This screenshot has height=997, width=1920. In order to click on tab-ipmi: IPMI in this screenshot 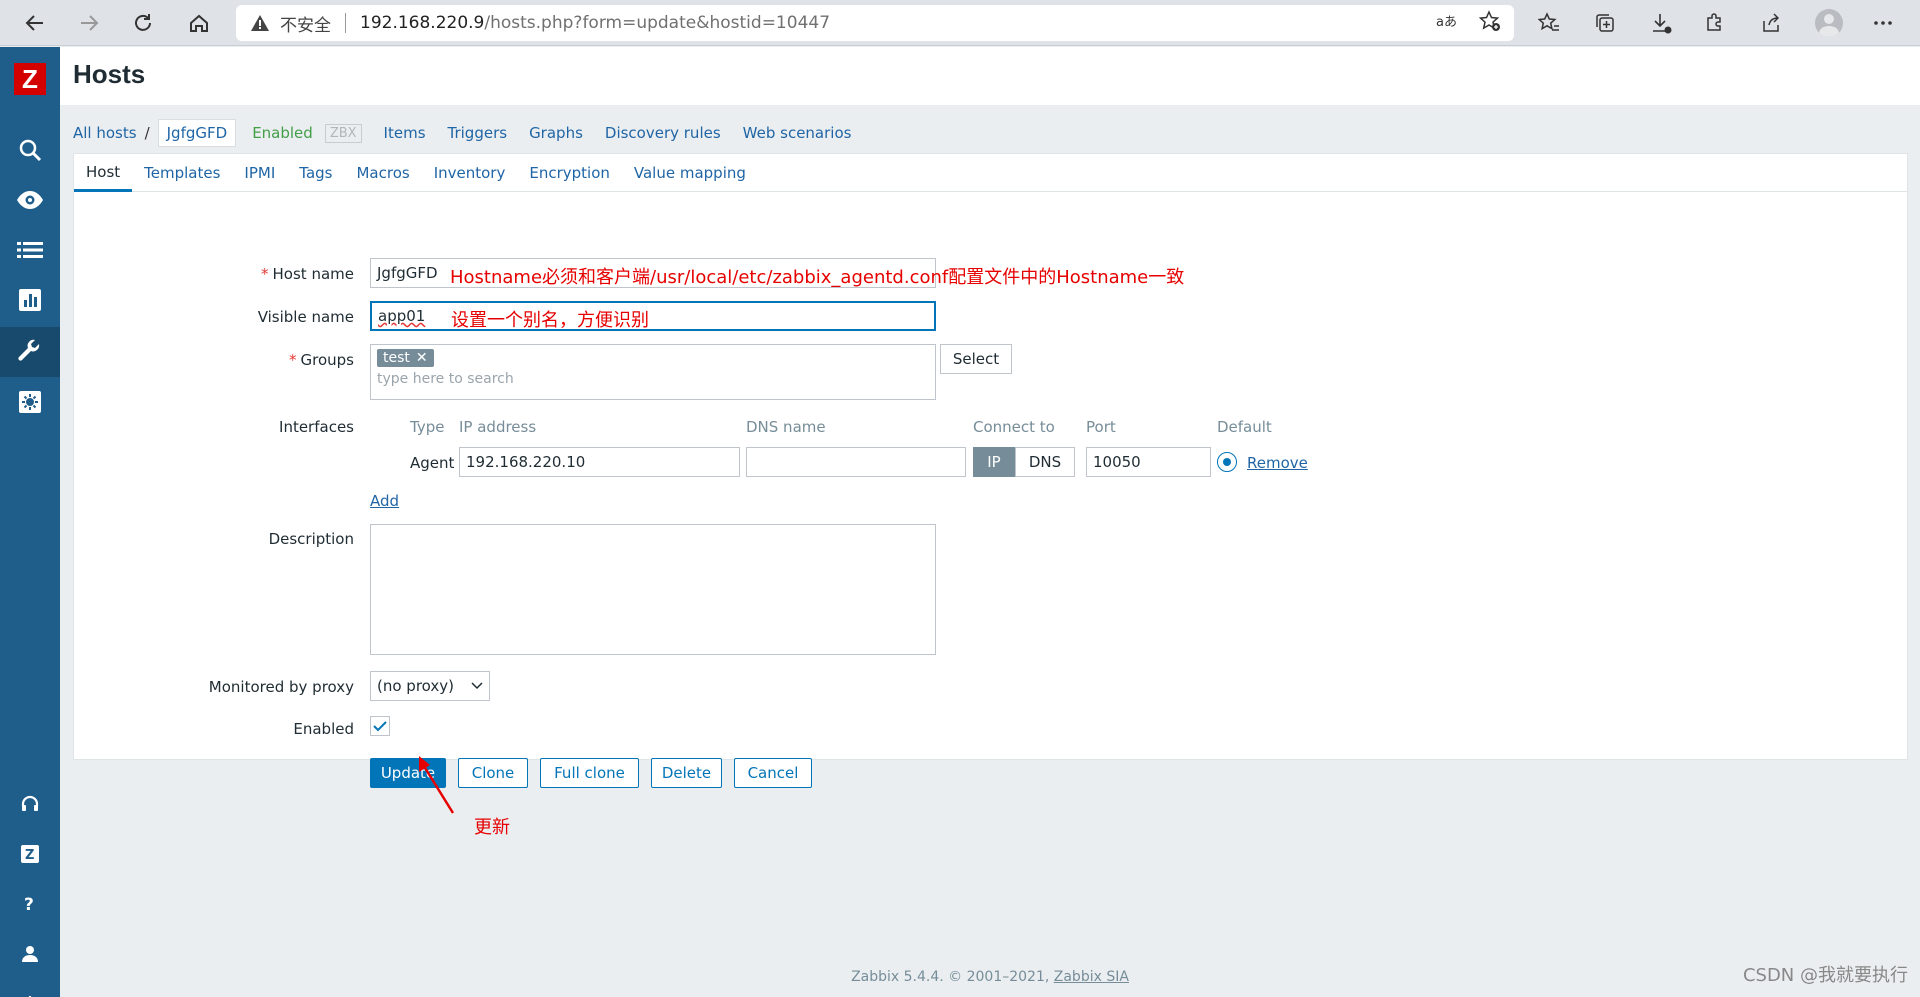, I will do `click(259, 173)`.